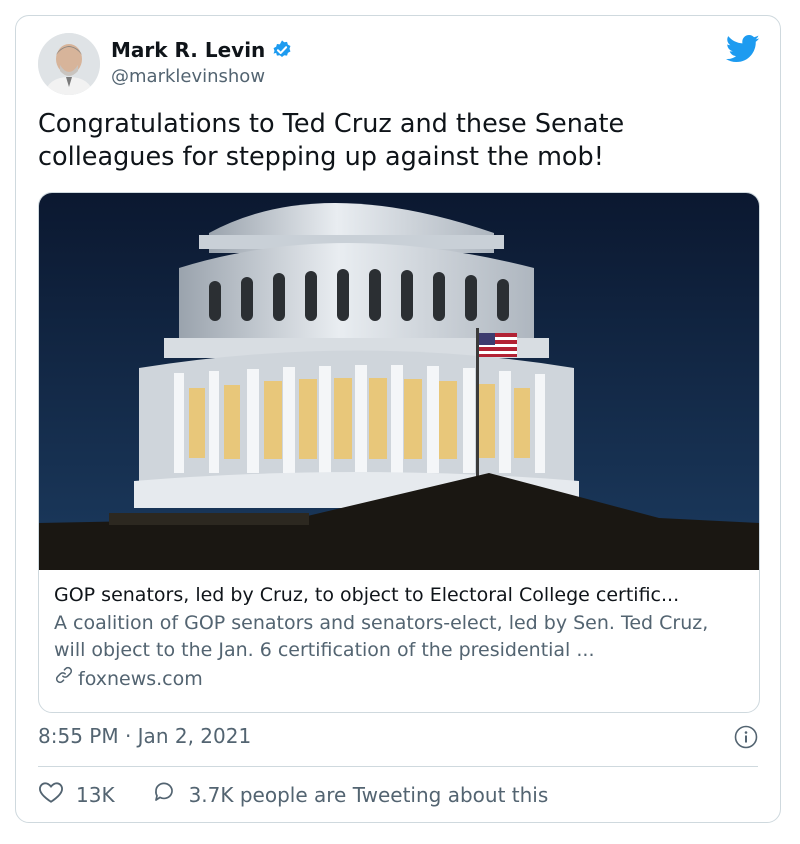  I want to click on verified-badge-icon, so click(282, 50).